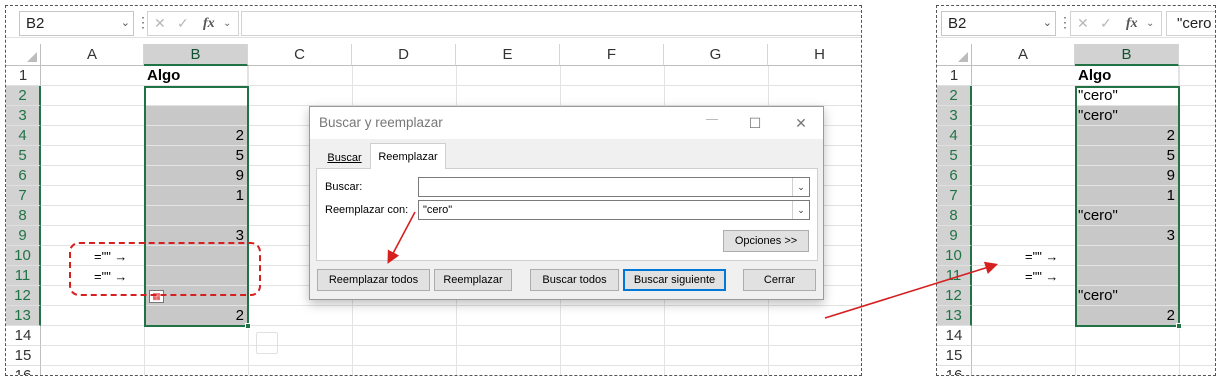 The height and width of the screenshot is (379, 1219). What do you see at coordinates (911, 290) in the screenshot?
I see `arrow-to-result` at bounding box center [911, 290].